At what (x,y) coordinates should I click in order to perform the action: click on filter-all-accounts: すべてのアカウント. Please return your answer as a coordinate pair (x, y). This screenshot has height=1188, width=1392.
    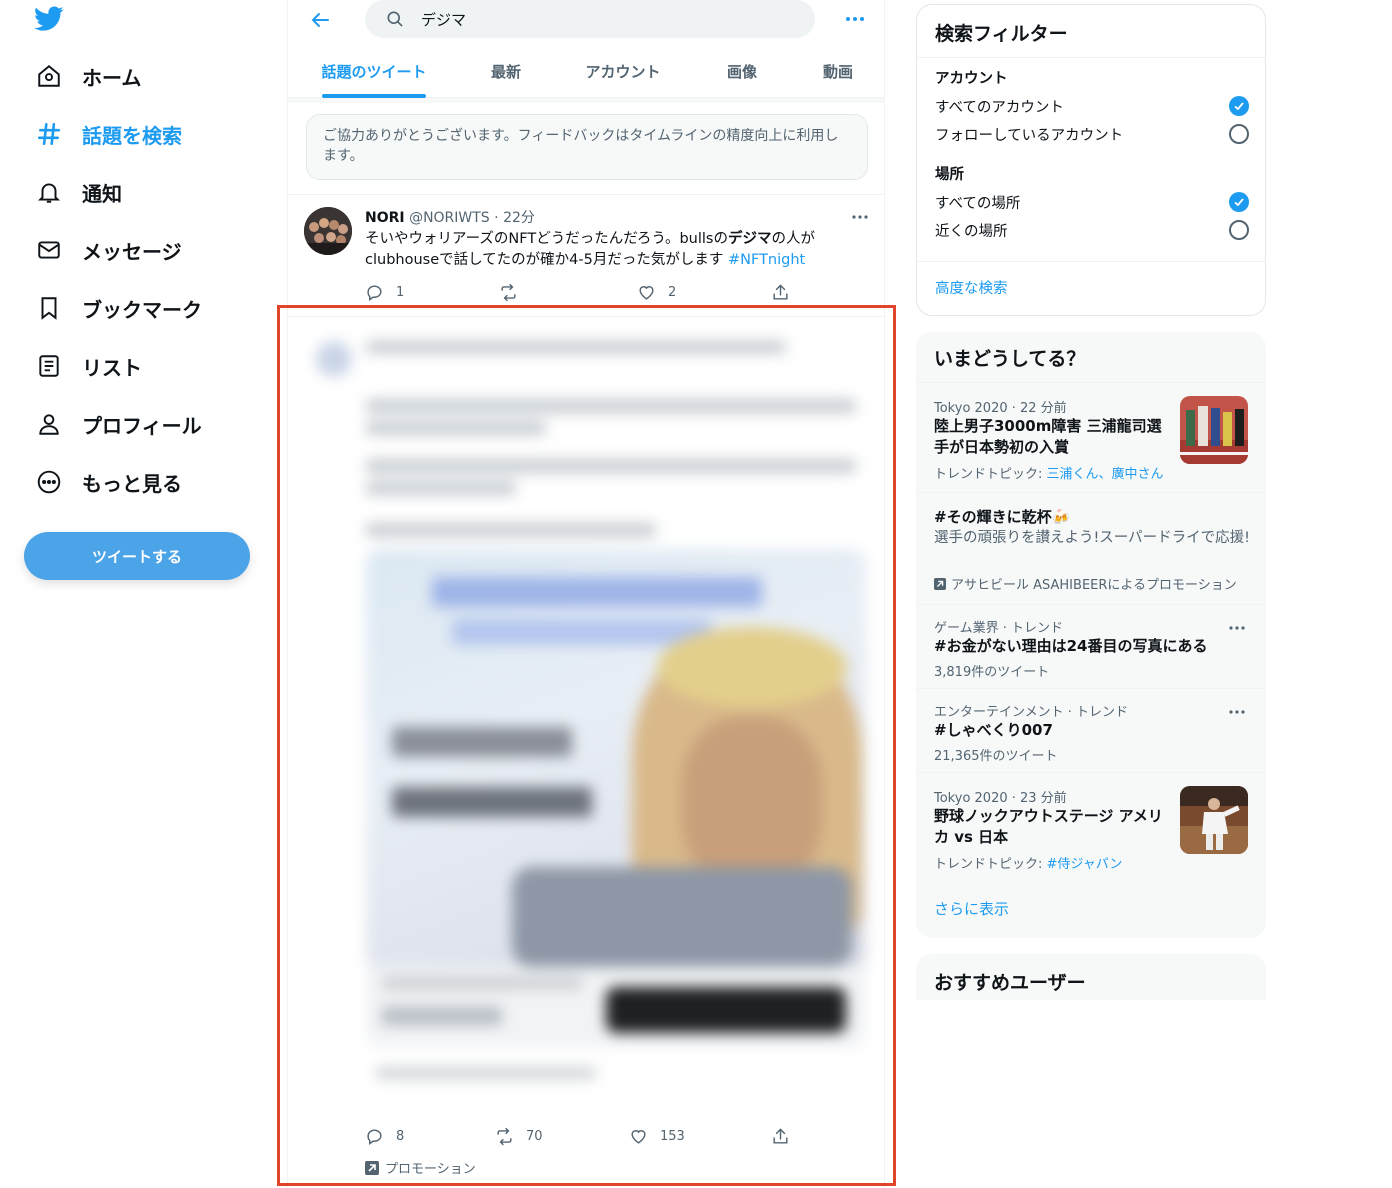
    Looking at the image, I should click on (1092, 106).